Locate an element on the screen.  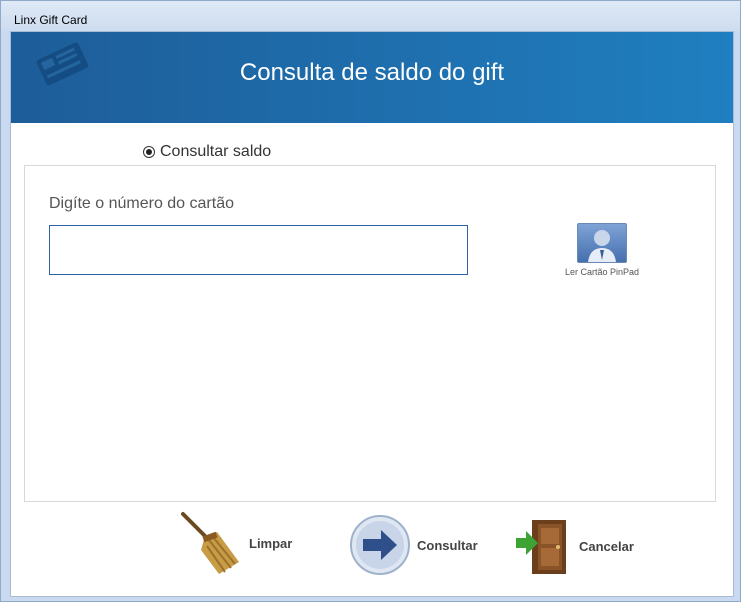
read-pinpad-button: Ler Cartão PinPad is located at coordinates (602, 250).